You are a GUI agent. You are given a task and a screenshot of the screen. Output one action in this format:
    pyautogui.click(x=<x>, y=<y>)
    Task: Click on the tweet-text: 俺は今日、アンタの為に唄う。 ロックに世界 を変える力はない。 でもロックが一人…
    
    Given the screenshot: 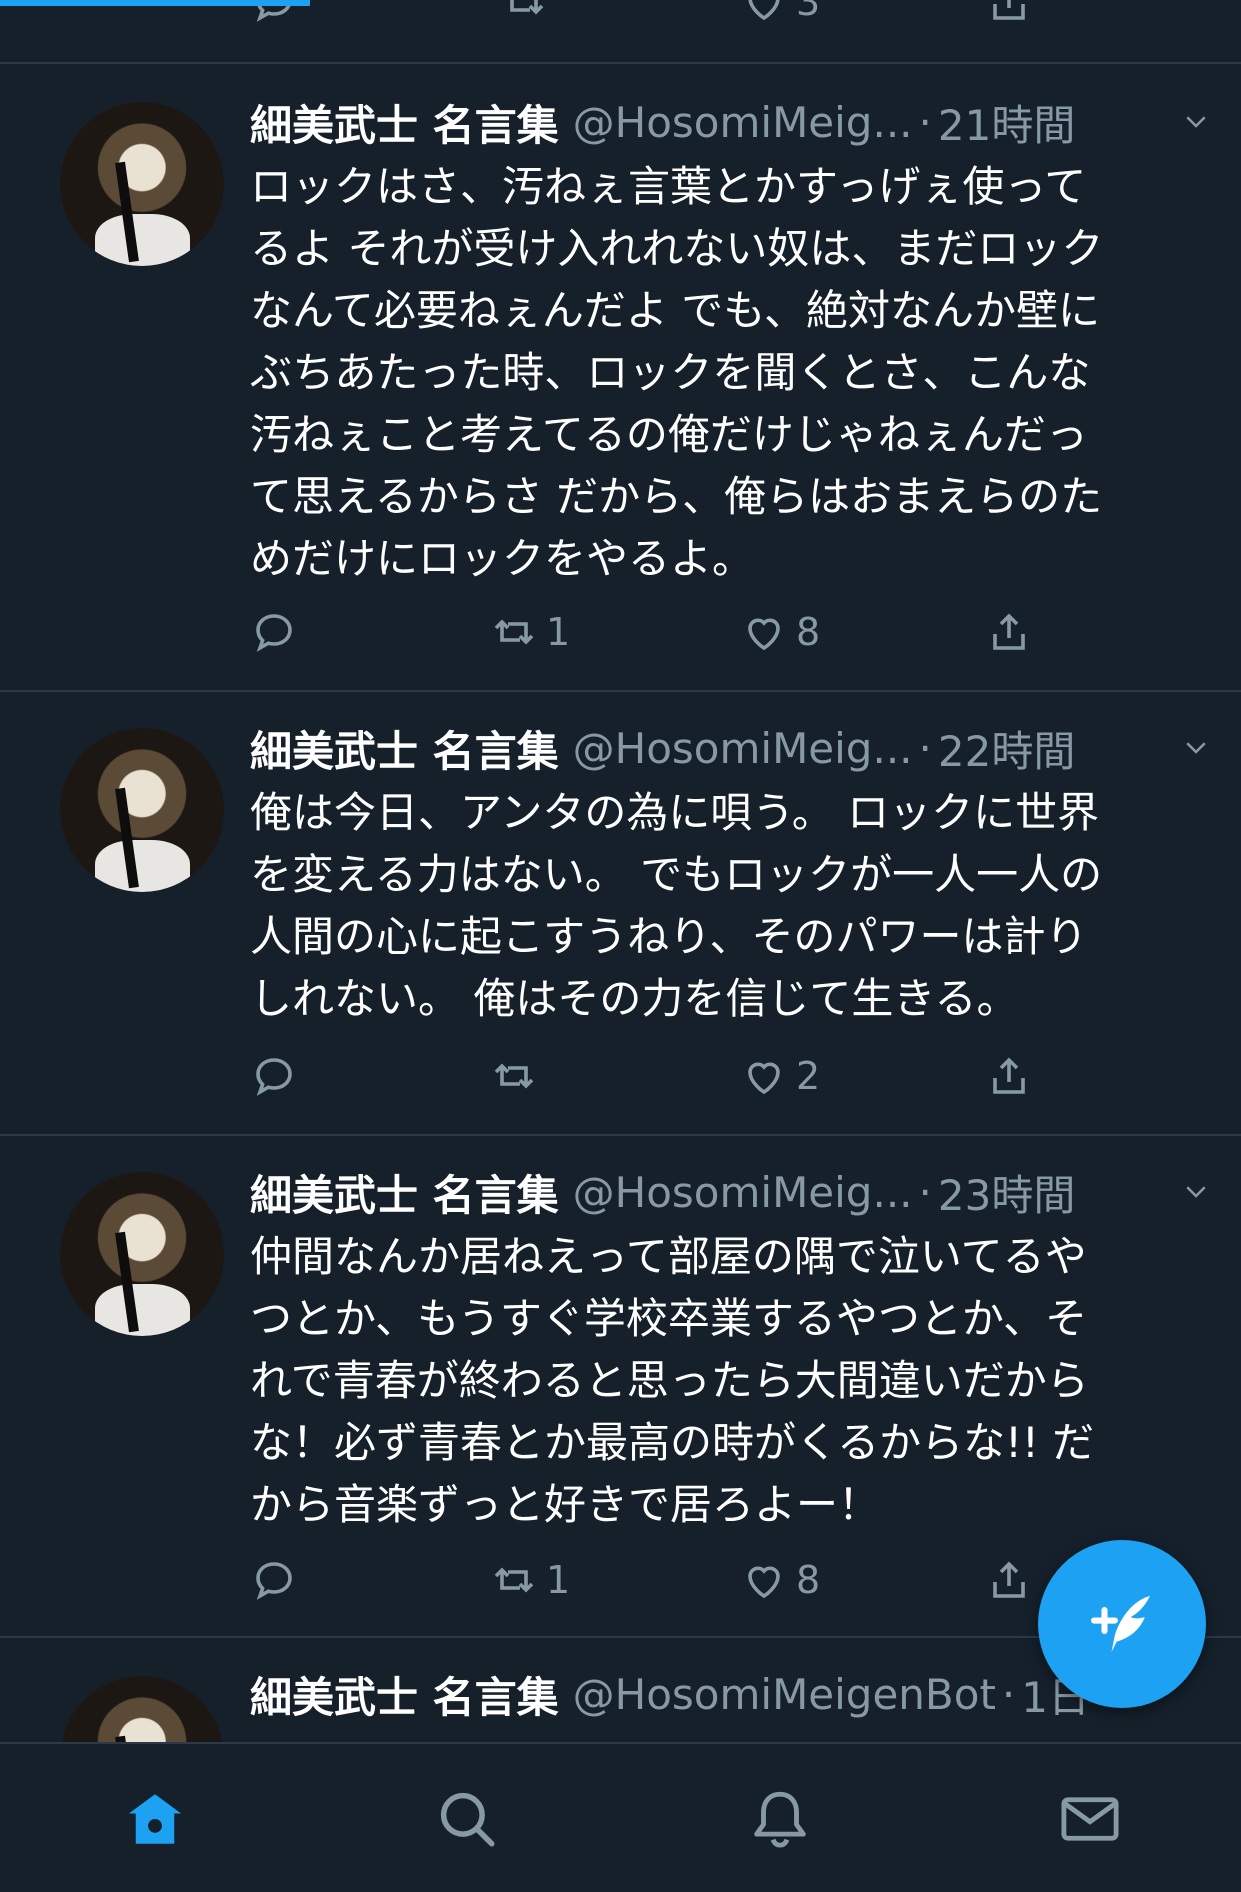 What is the action you would take?
    pyautogui.click(x=676, y=905)
    